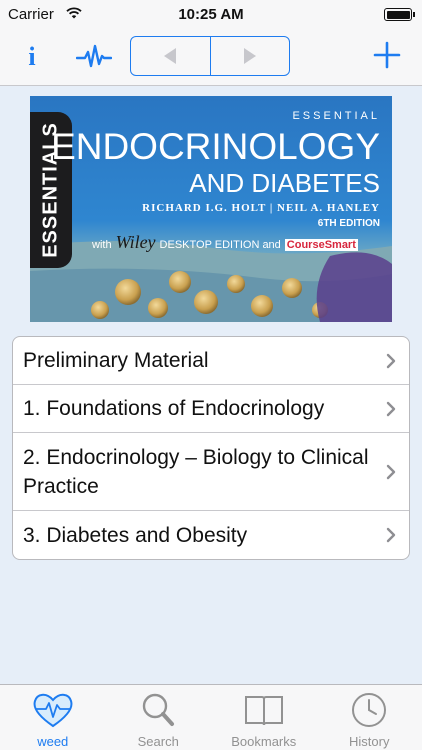 The image size is (422, 750). I want to click on tab-search: Search, so click(159, 717).